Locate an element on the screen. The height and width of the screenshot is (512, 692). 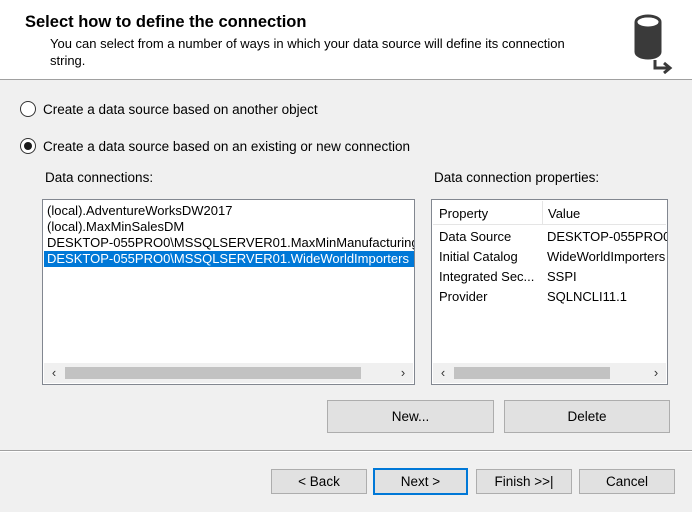
column-separator is located at coordinates (542, 213).